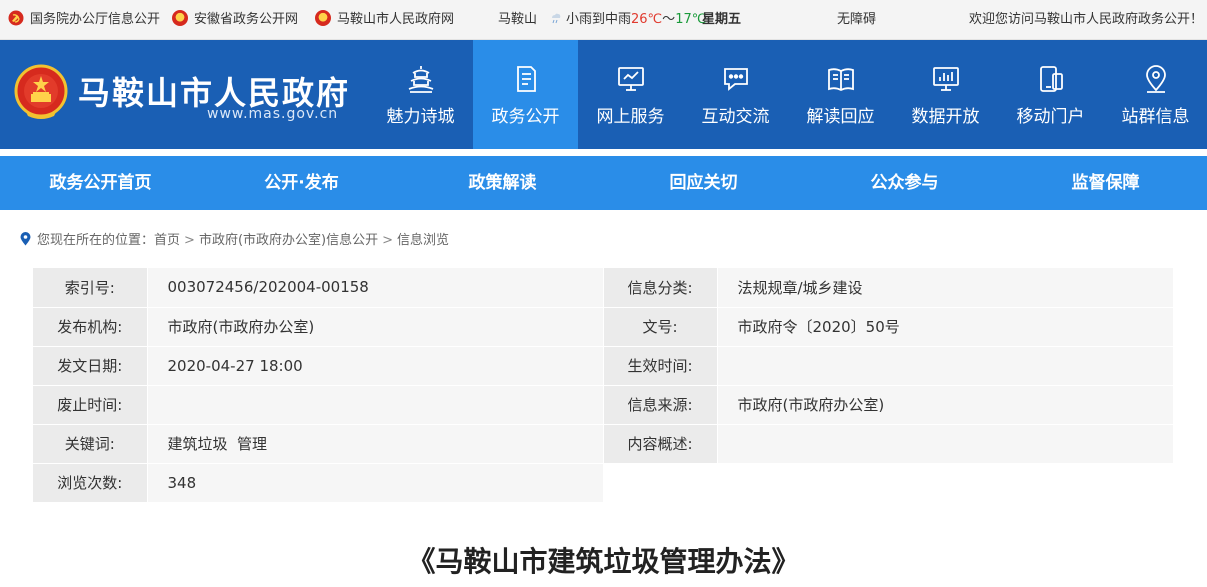 The width and height of the screenshot is (1207, 587). I want to click on national-emblem-logo-icon, so click(41, 93).